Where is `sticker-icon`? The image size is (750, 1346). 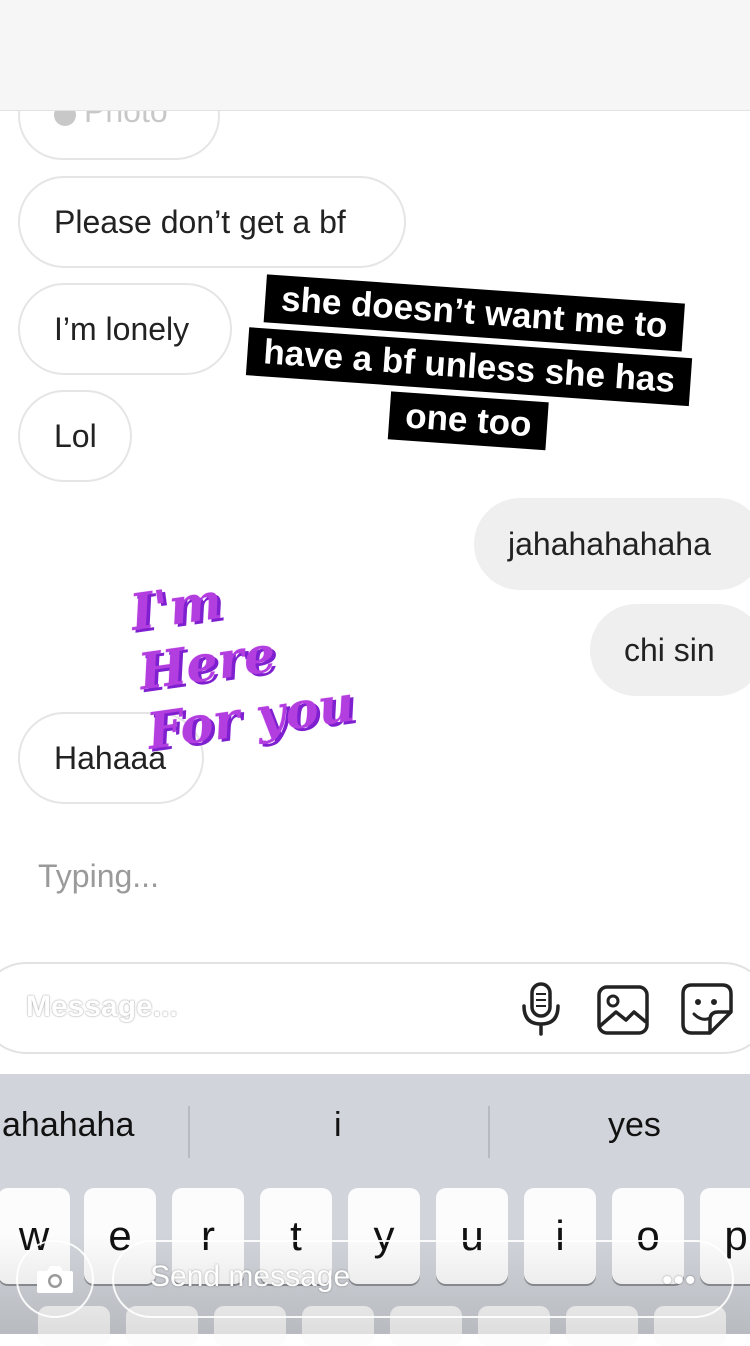
sticker-icon is located at coordinates (707, 1009).